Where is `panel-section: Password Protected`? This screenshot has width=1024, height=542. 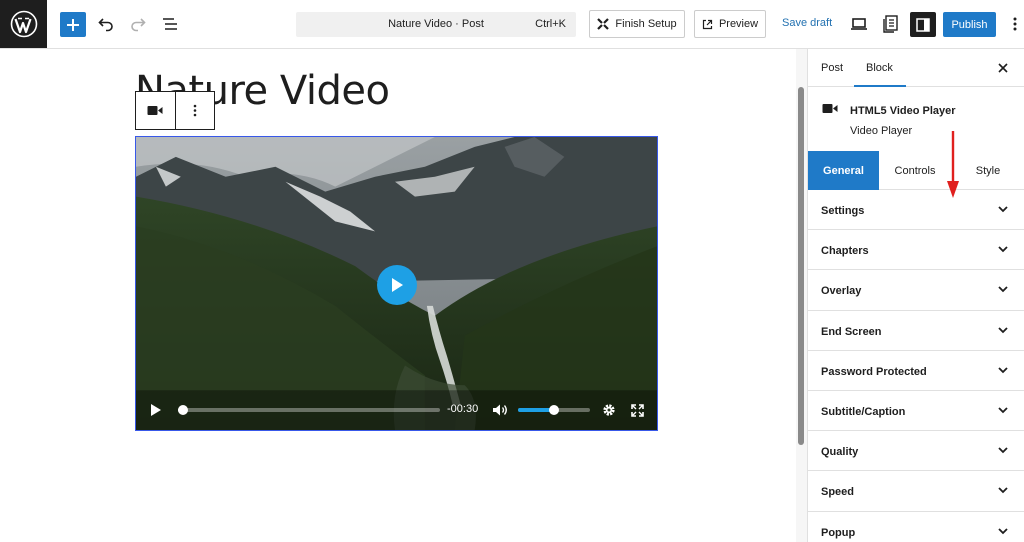
panel-section: Password Protected is located at coordinates (916, 371).